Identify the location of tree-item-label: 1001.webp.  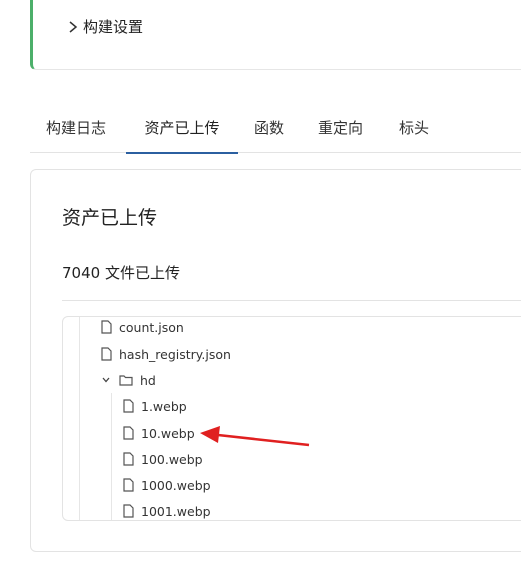
(176, 511).